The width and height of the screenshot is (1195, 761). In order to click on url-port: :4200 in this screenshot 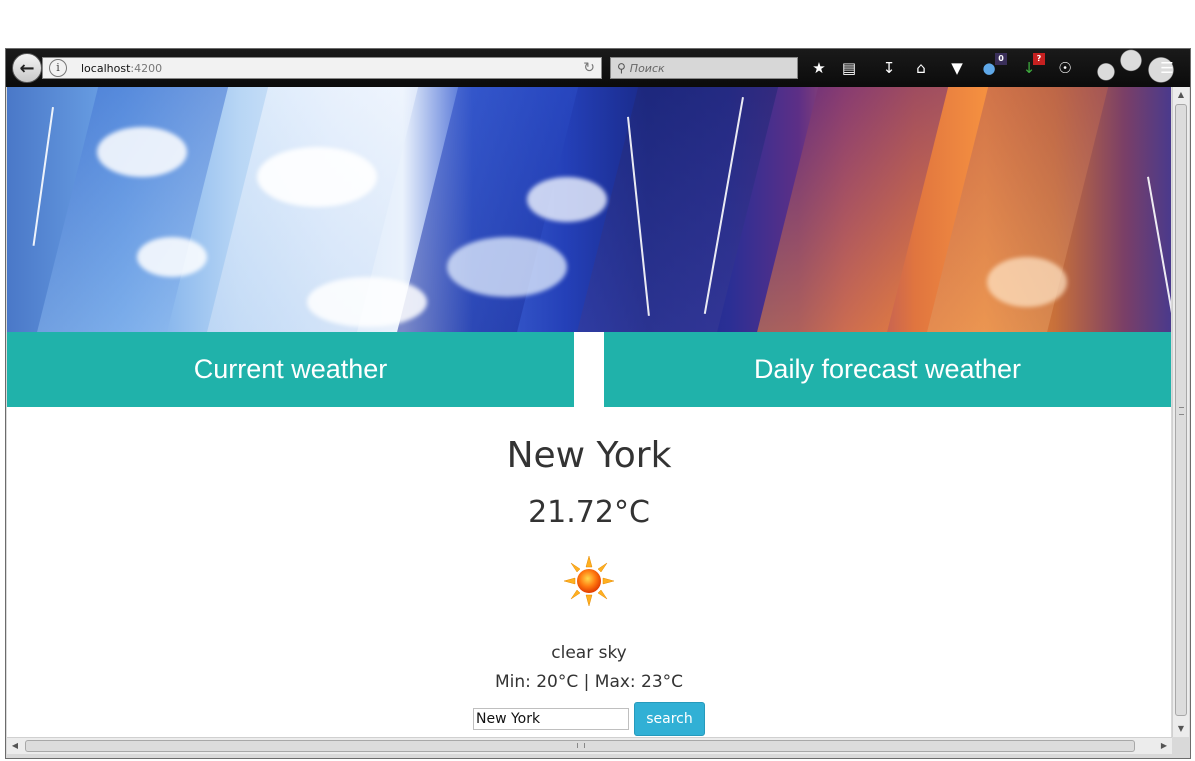, I will do `click(146, 68)`.